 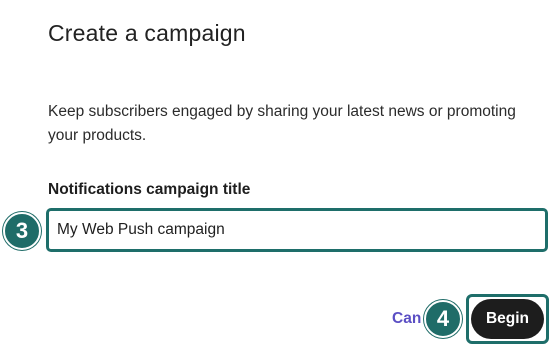 I want to click on step-4-badge: 4, so click(x=443, y=319).